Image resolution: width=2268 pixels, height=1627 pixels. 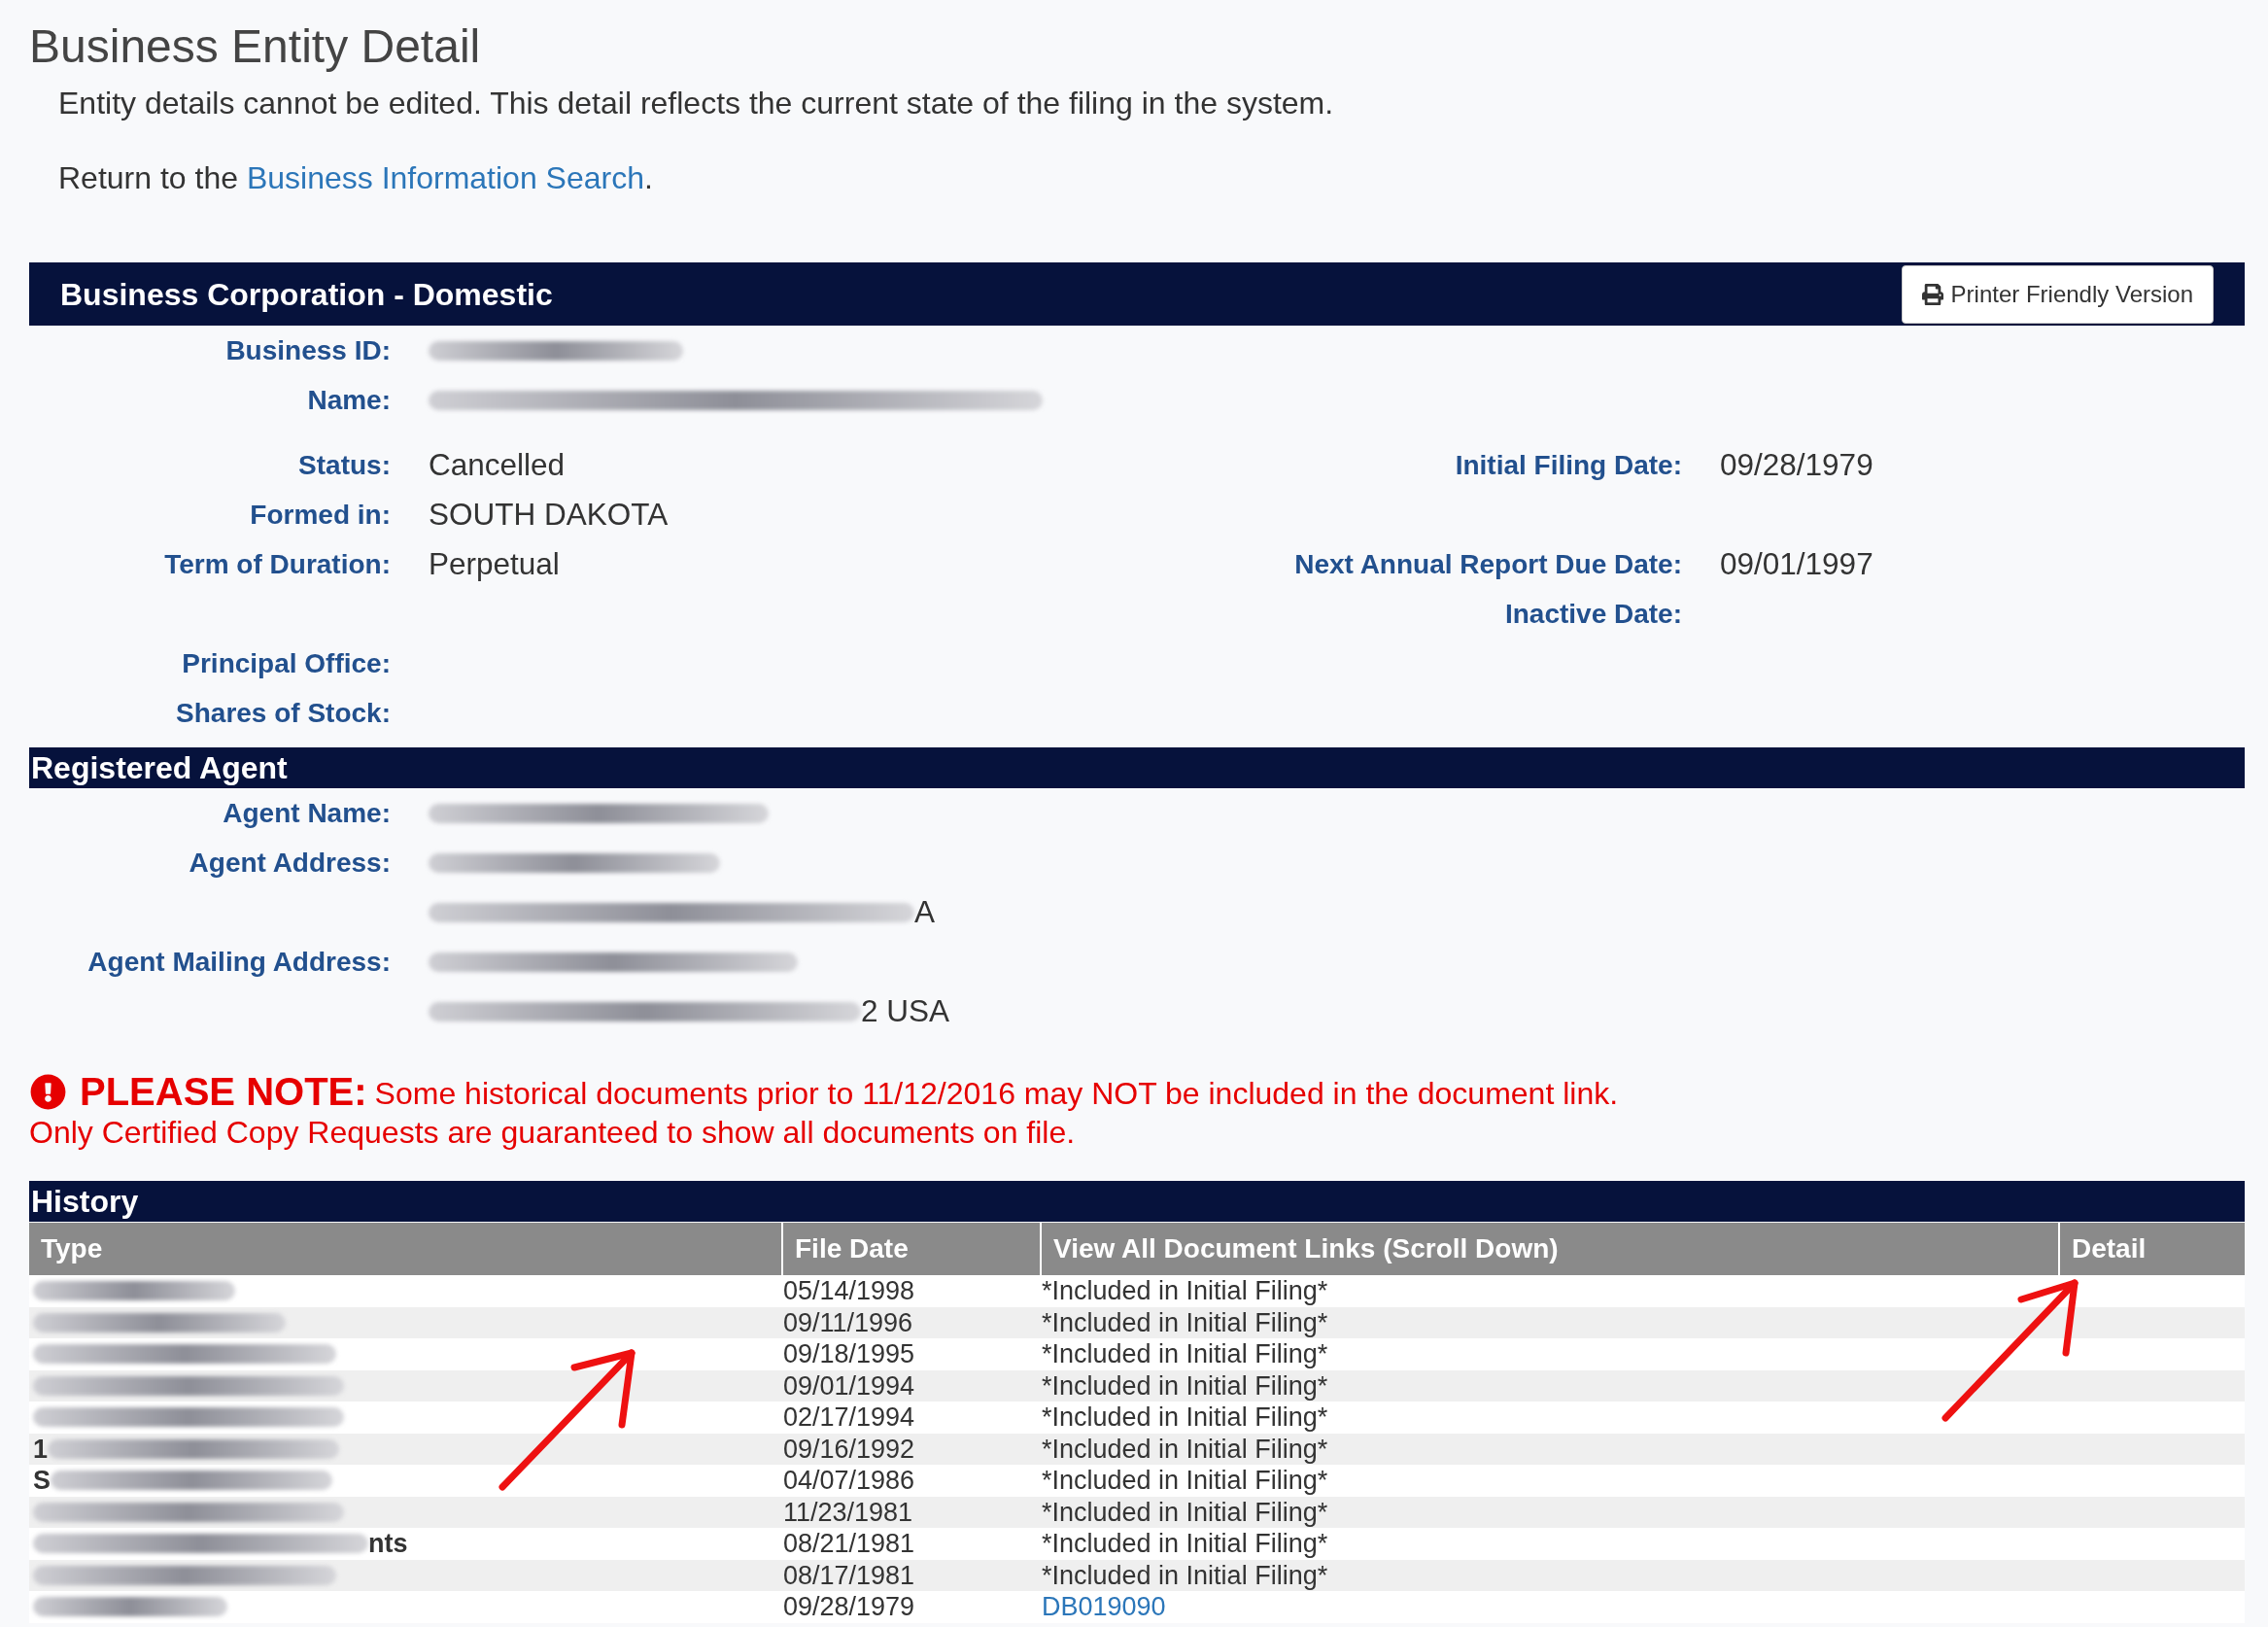 What do you see at coordinates (1797, 464) in the screenshot?
I see `field-value: 09/28/1979` at bounding box center [1797, 464].